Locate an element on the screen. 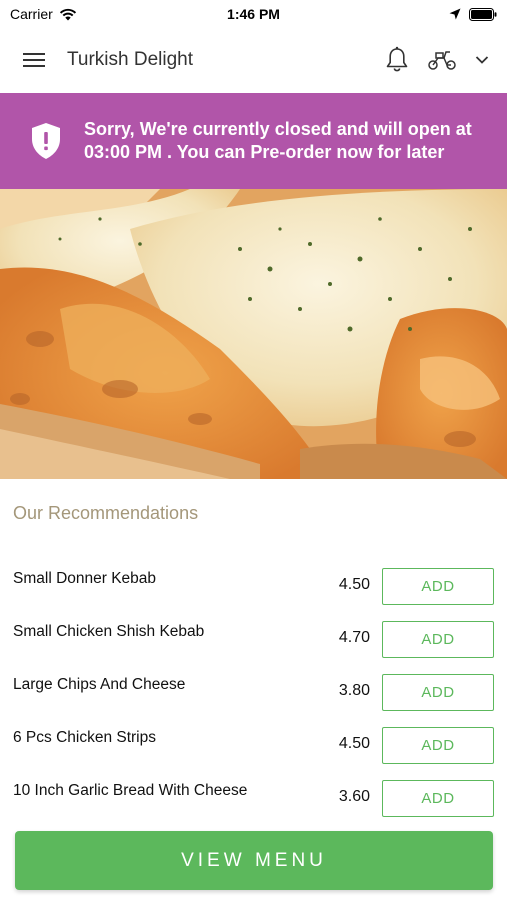 The width and height of the screenshot is (507, 900). list-item: Small Chicken Shish Kebab 4.70 ADD is located at coordinates (253, 639).